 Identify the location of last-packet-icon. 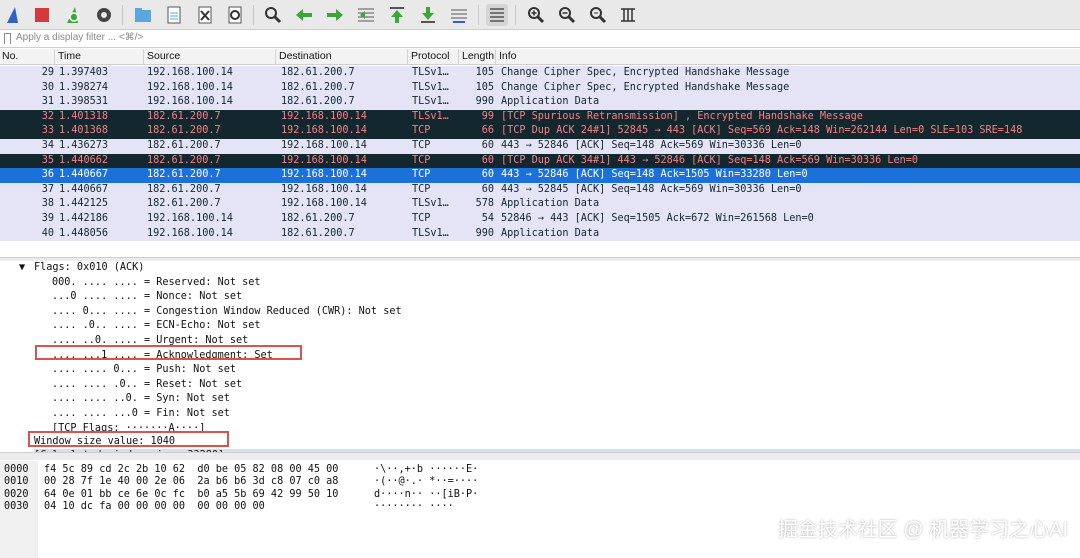
(428, 15).